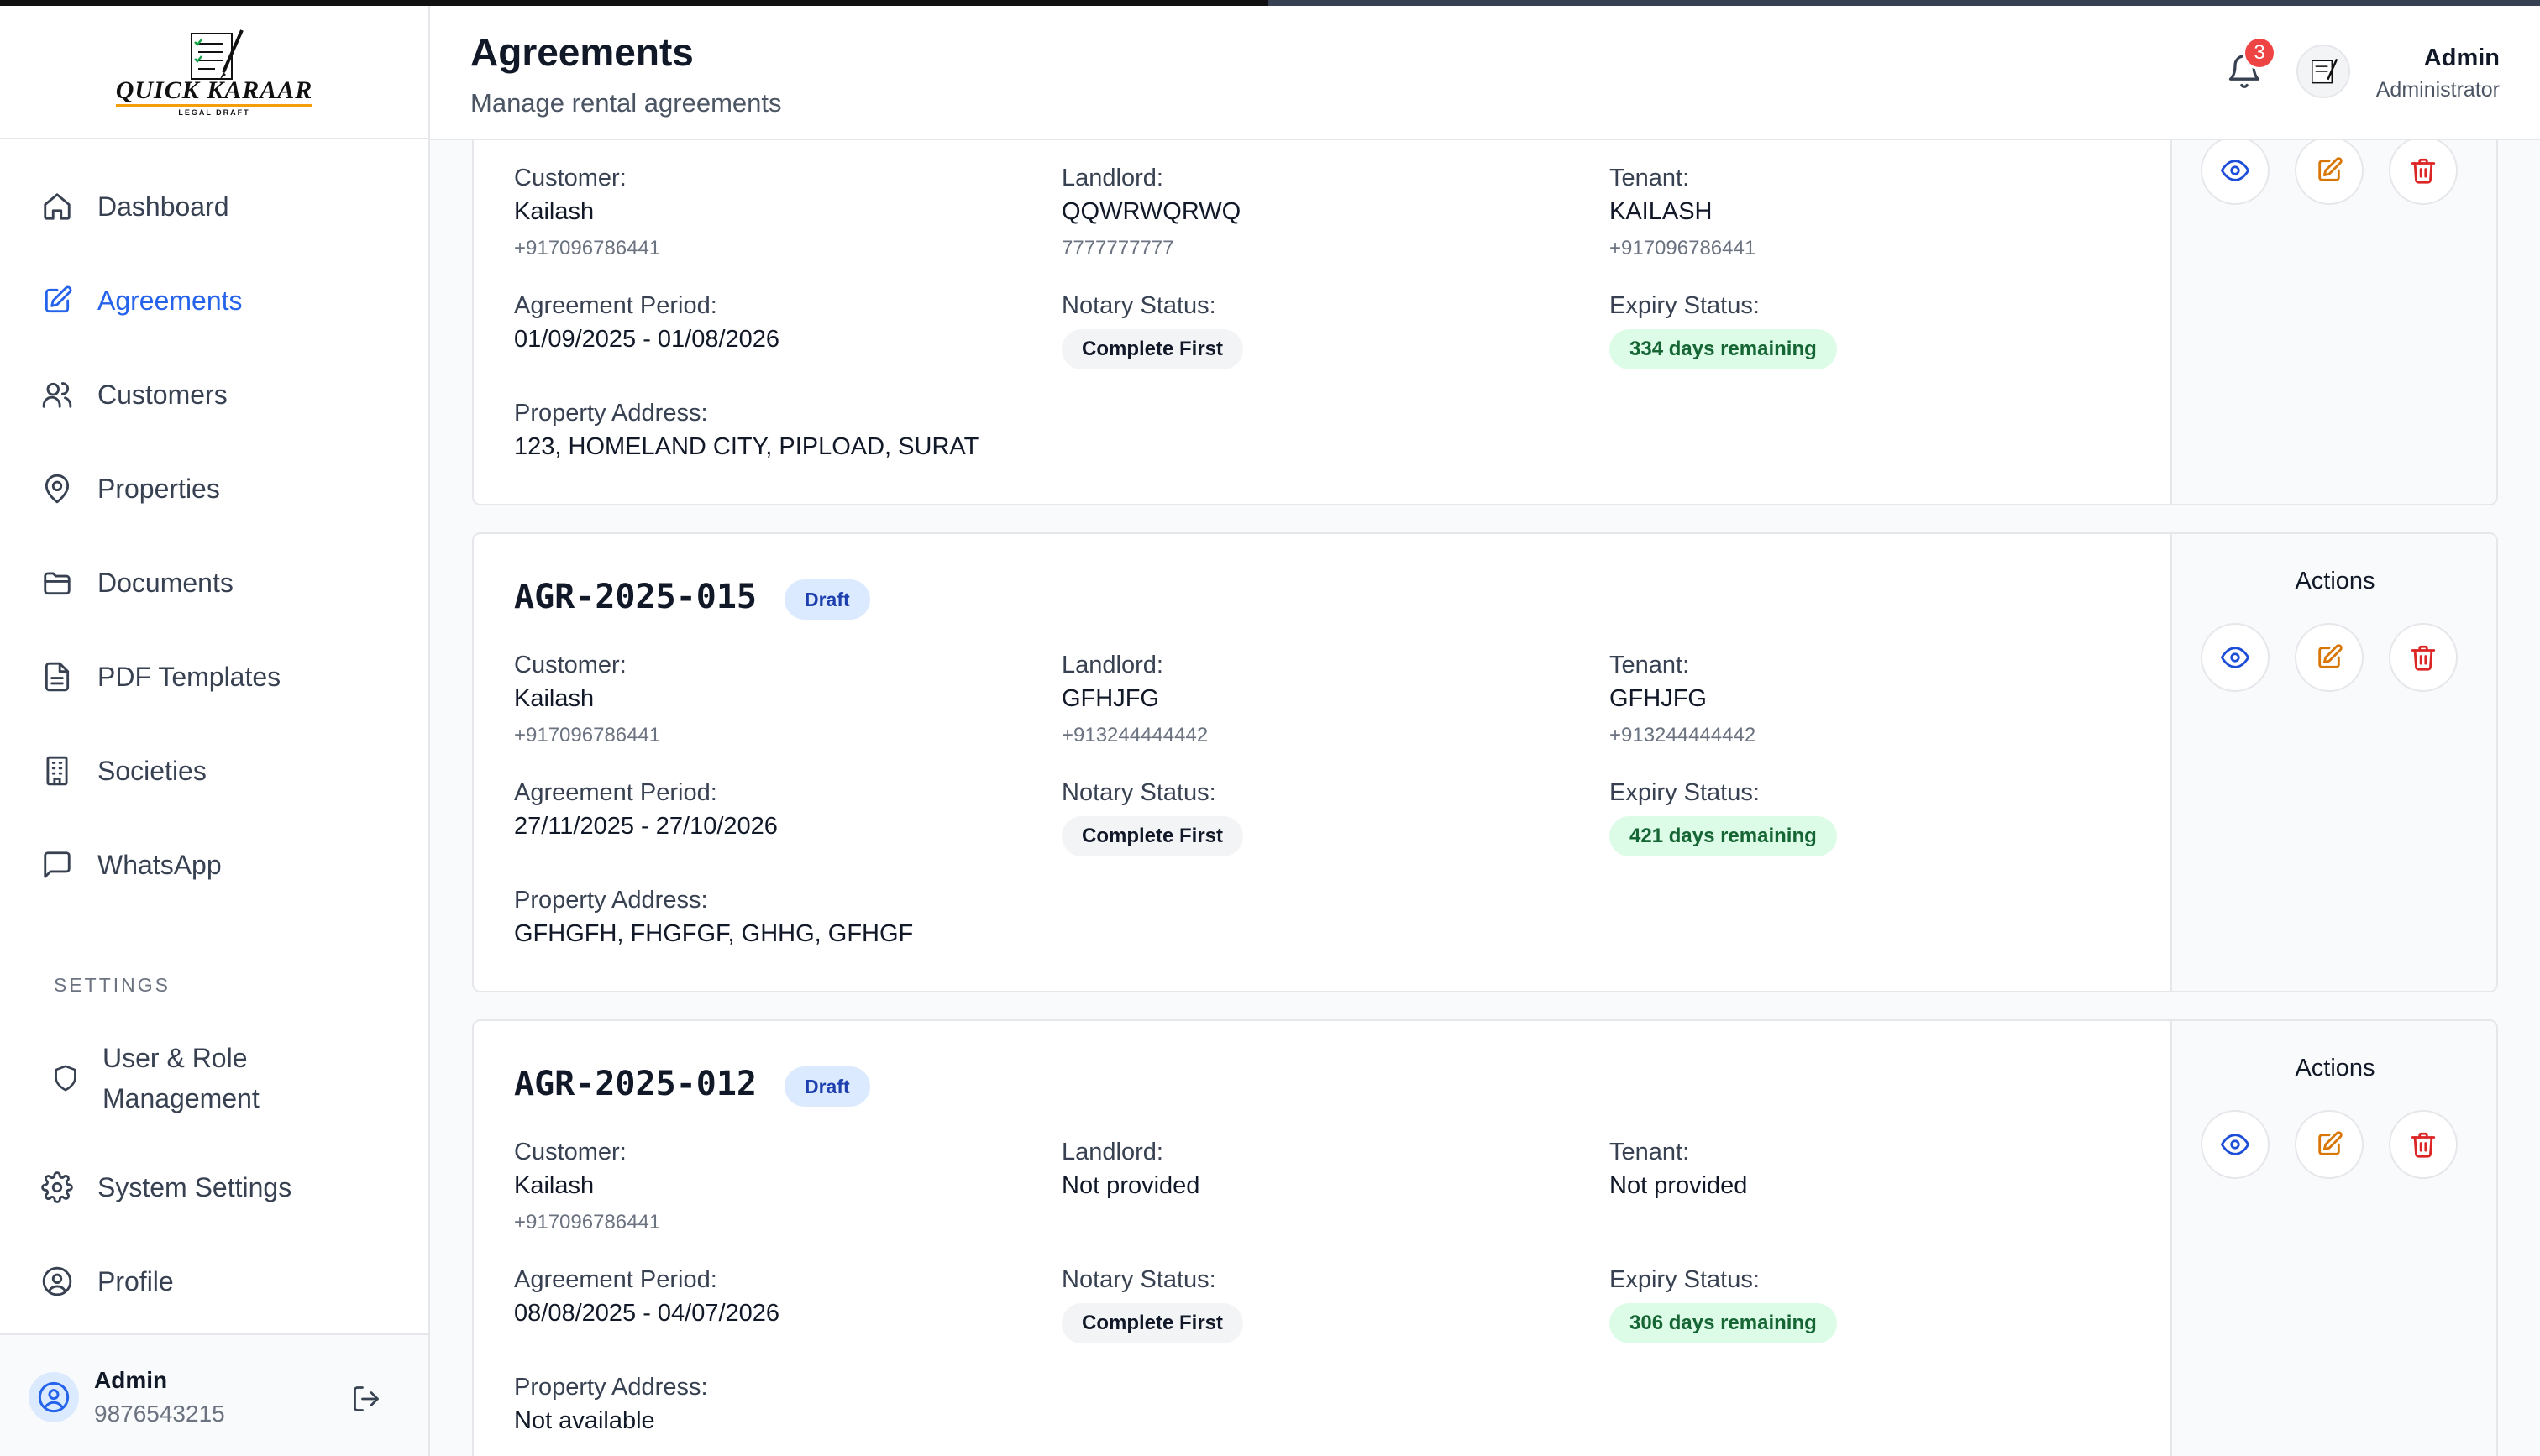  What do you see at coordinates (141, 300) in the screenshot?
I see `nav-item-agreements: Agreements` at bounding box center [141, 300].